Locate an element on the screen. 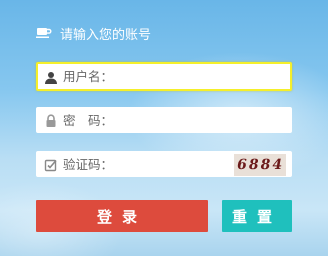  captcha-input is located at coordinates (148, 164).